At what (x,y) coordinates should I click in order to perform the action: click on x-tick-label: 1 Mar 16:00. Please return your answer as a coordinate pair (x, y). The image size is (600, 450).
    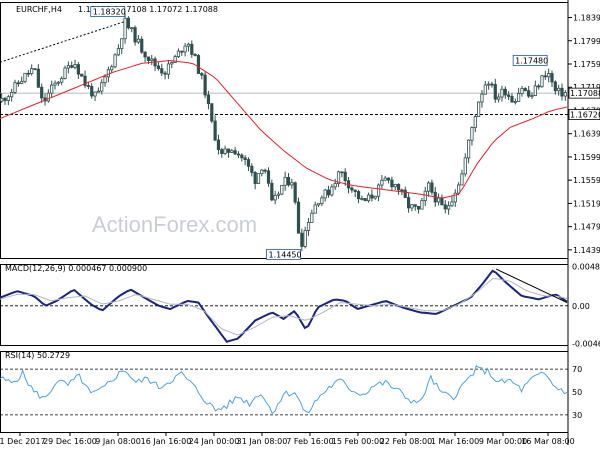
    Looking at the image, I should click on (455, 441).